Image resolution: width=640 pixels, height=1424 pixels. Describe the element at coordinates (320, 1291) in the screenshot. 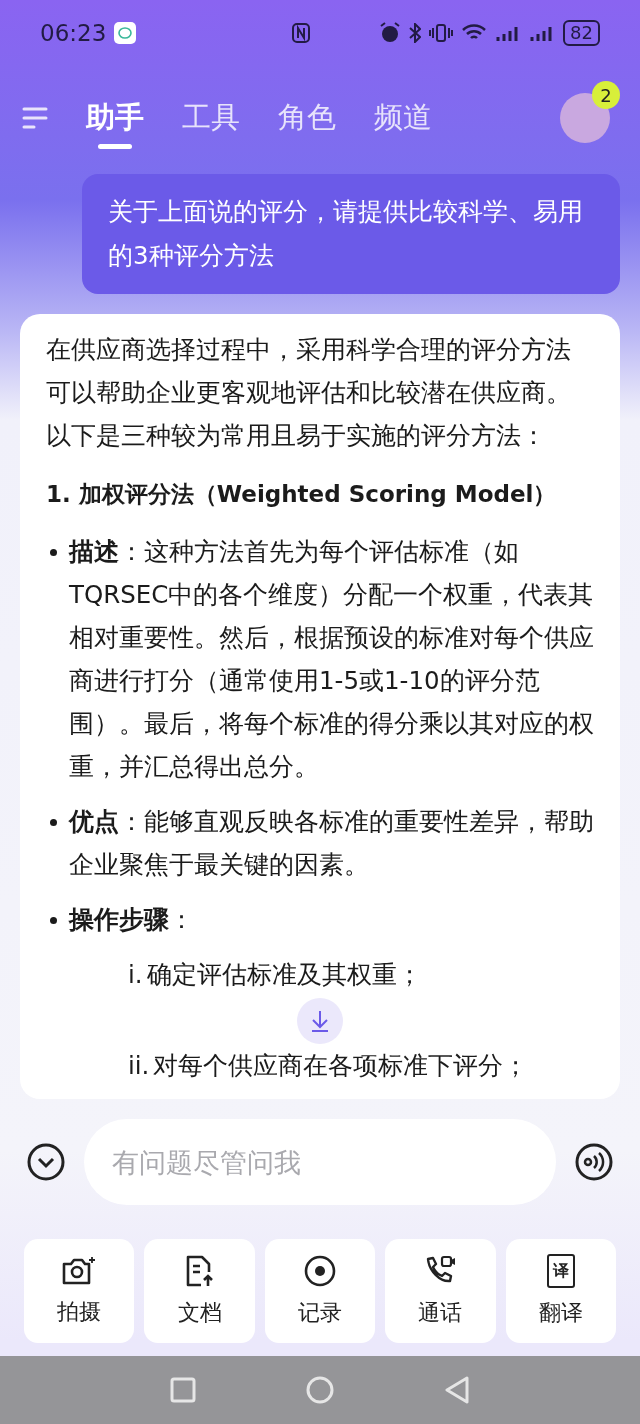

I see `tool-button: 记录` at that location.